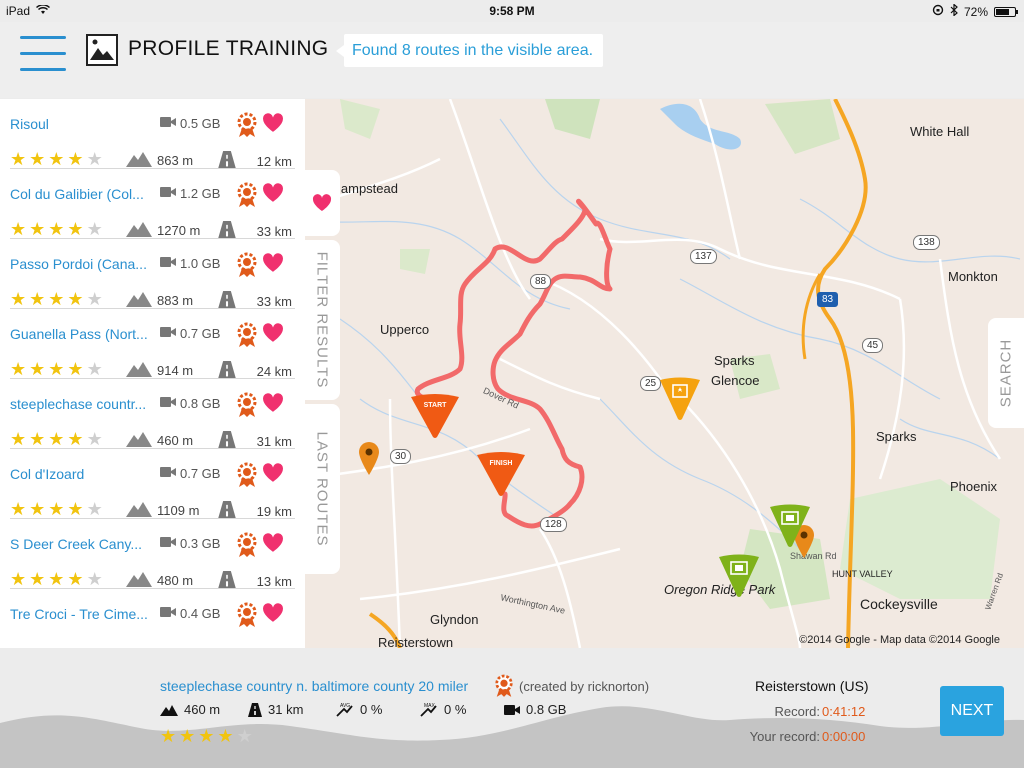 Image resolution: width=1024 pixels, height=768 pixels. Describe the element at coordinates (152, 134) in the screenshot. I see `route-list-item: Risoul 0.5 GB ★ ★ ★ ★ ★ 863 m 12 km` at that location.